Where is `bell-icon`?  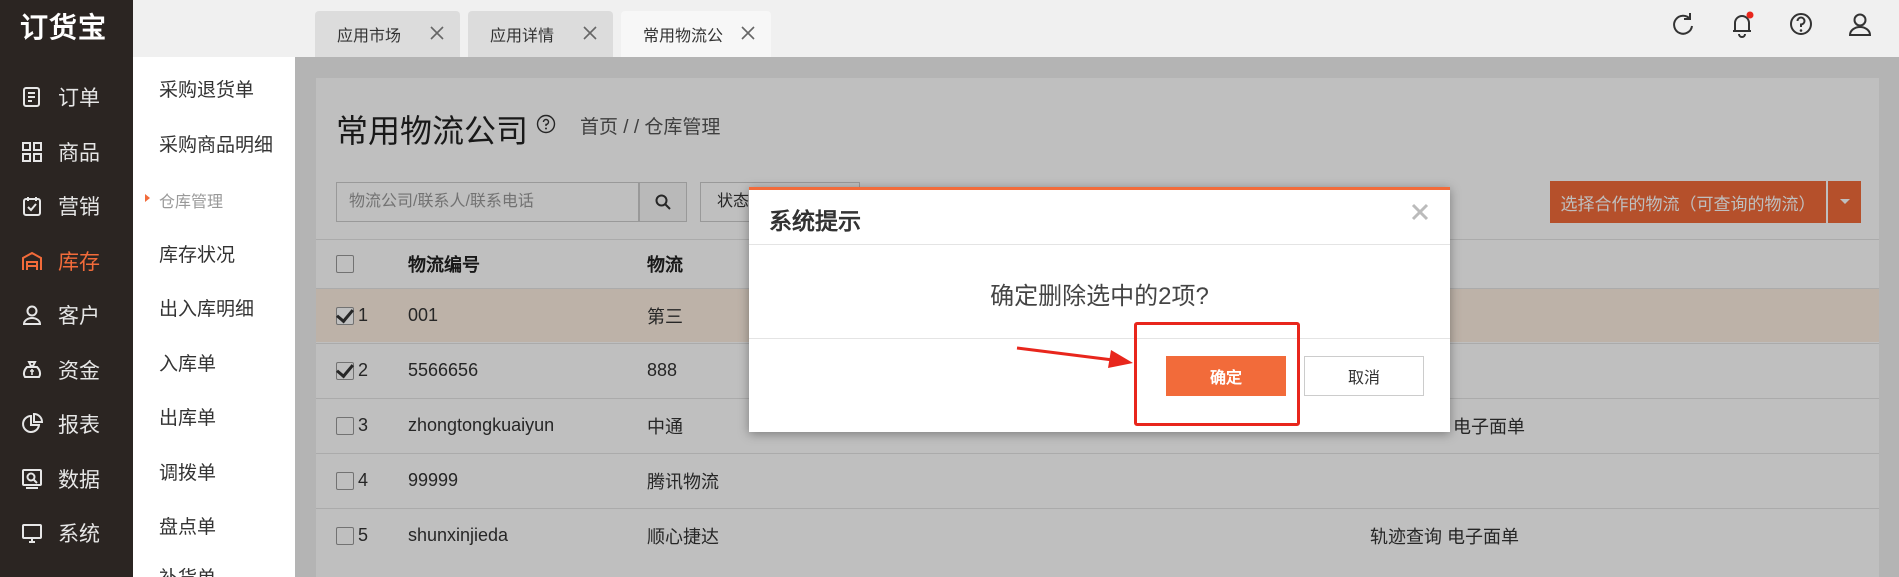
bell-icon is located at coordinates (1742, 25).